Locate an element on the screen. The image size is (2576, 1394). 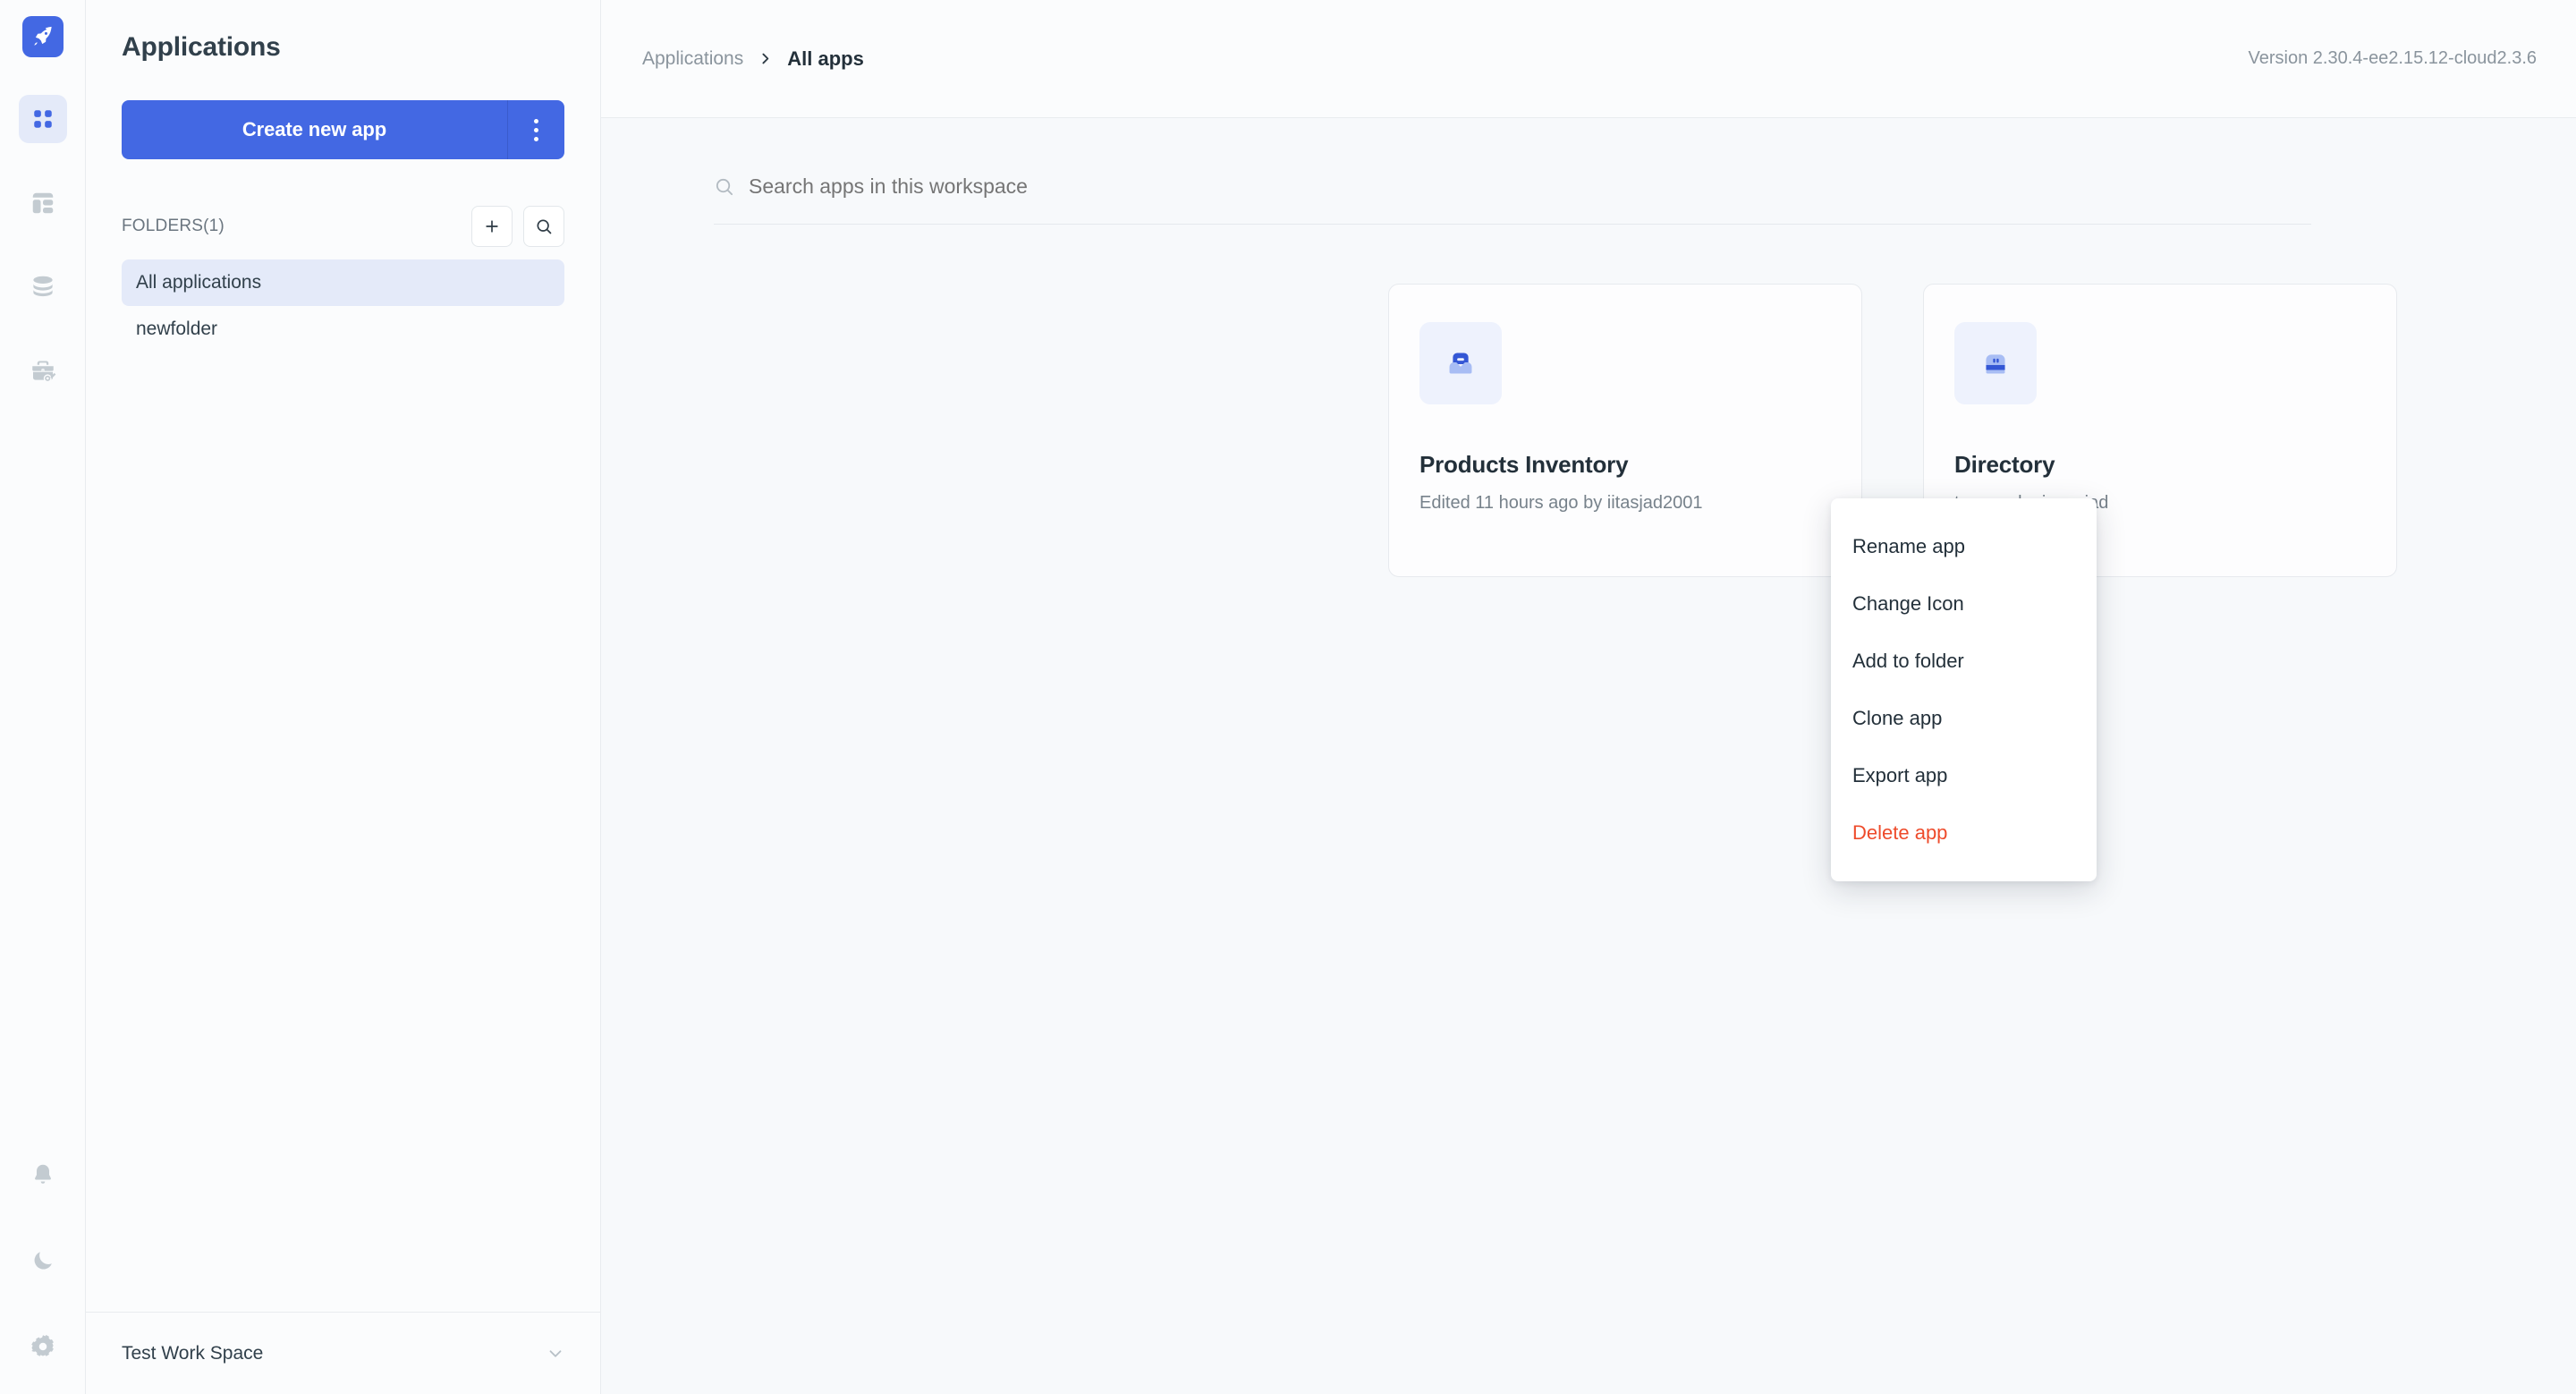
layout-dashboard-icon is located at coordinates (43, 203).